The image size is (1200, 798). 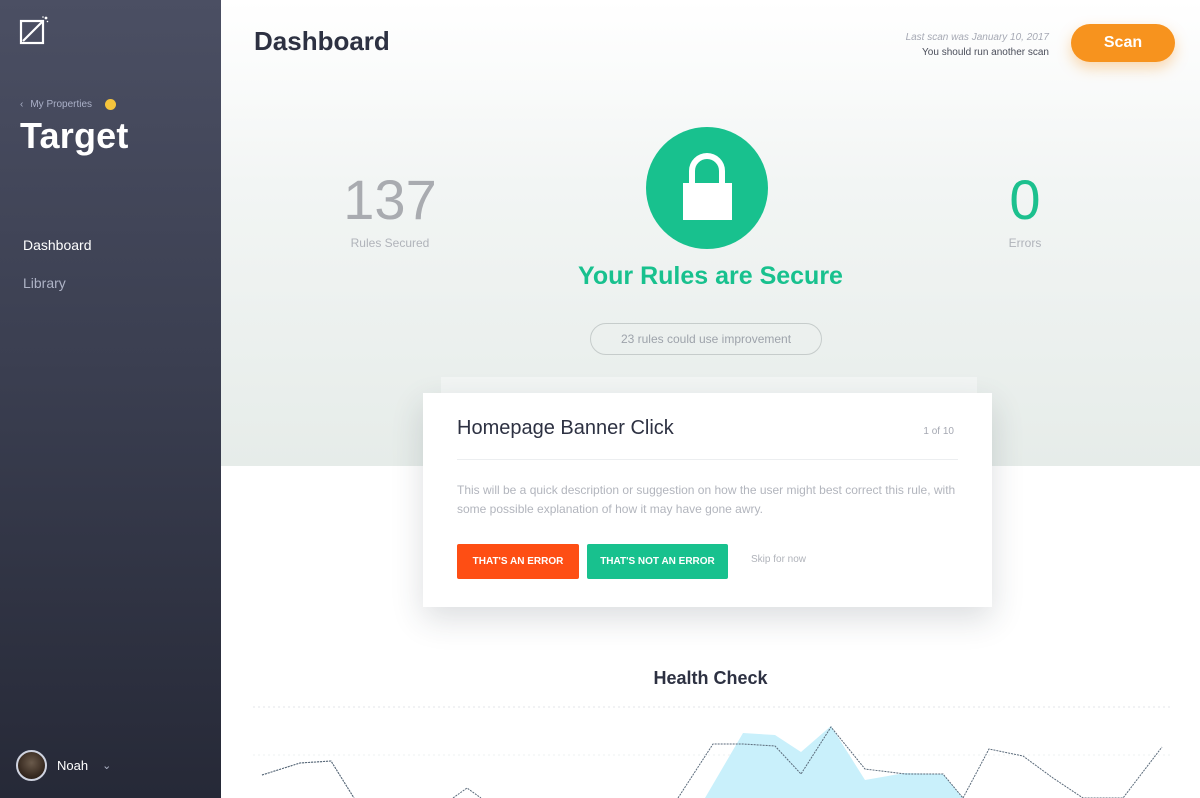 I want to click on scan-button: Scan, so click(x=1123, y=43).